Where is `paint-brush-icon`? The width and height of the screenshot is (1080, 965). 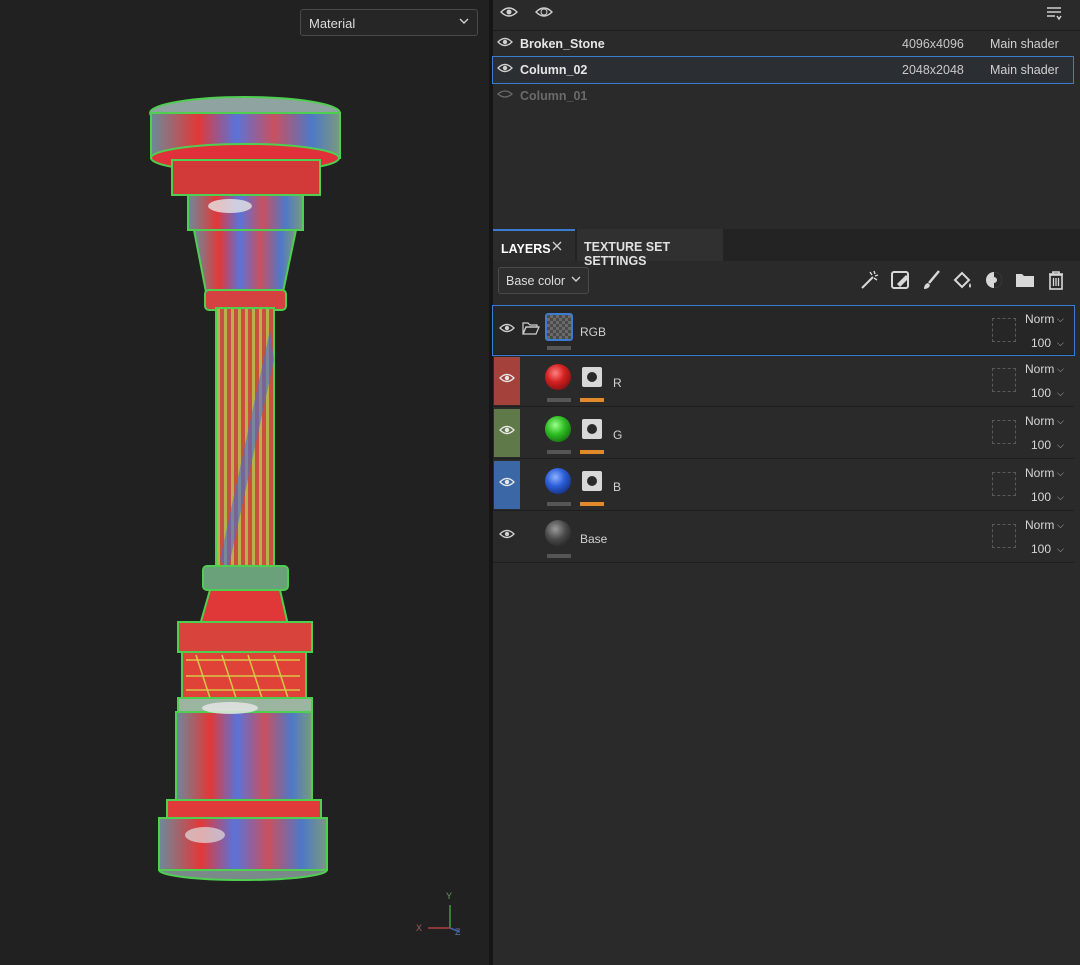 paint-brush-icon is located at coordinates (932, 280).